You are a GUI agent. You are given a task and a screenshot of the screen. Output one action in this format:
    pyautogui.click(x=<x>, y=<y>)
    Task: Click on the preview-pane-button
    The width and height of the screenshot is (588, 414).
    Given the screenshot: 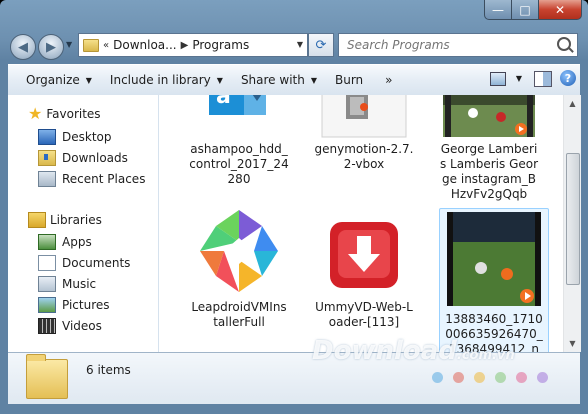 What is the action you would take?
    pyautogui.click(x=543, y=79)
    